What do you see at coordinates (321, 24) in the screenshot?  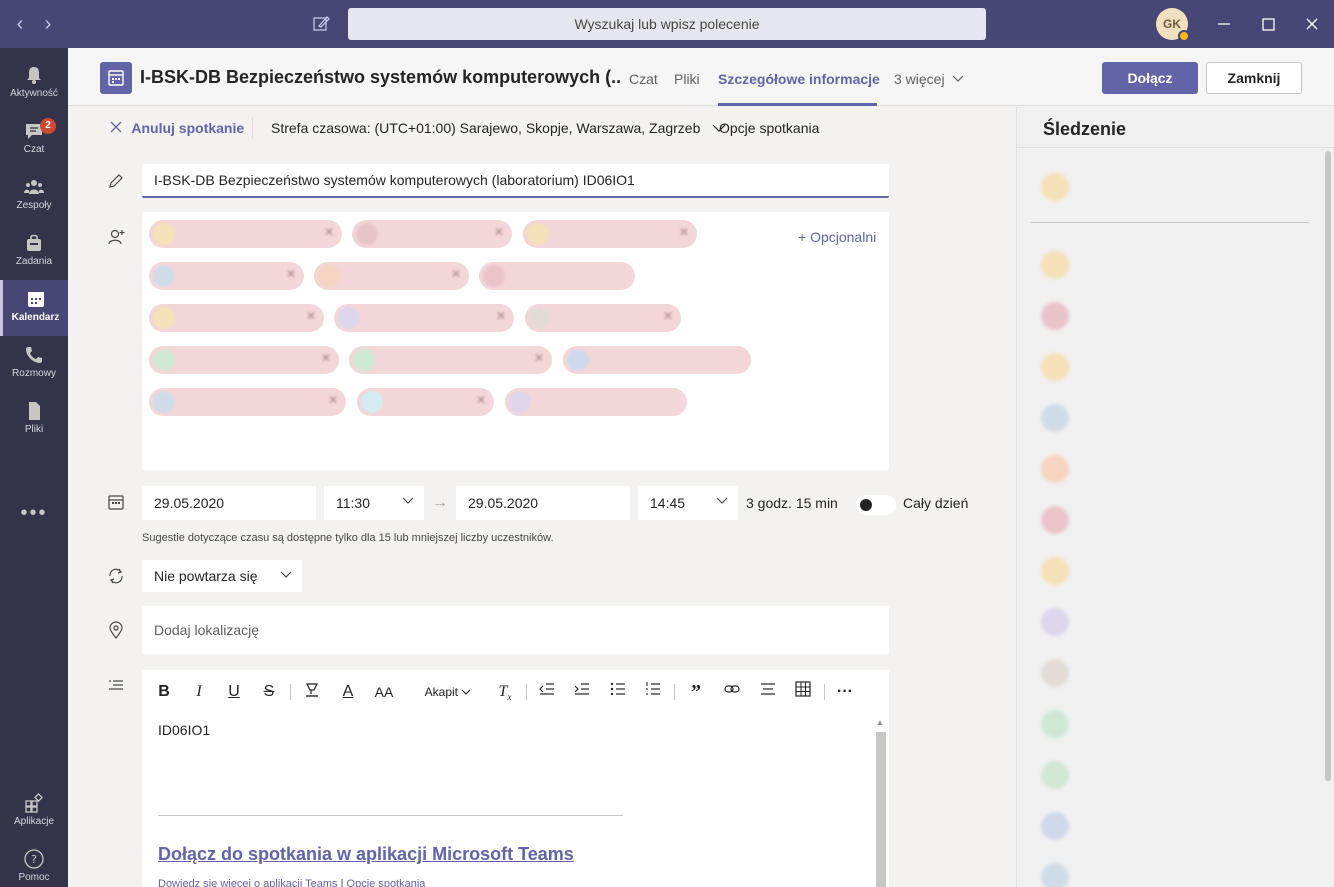 I see `compose-icon` at bounding box center [321, 24].